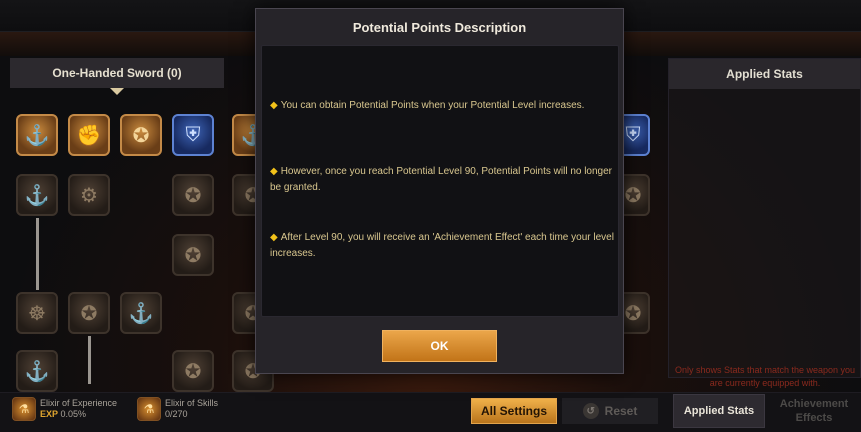  What do you see at coordinates (89, 195) in the screenshot?
I see `skill-node-gear-icon: ⚙` at bounding box center [89, 195].